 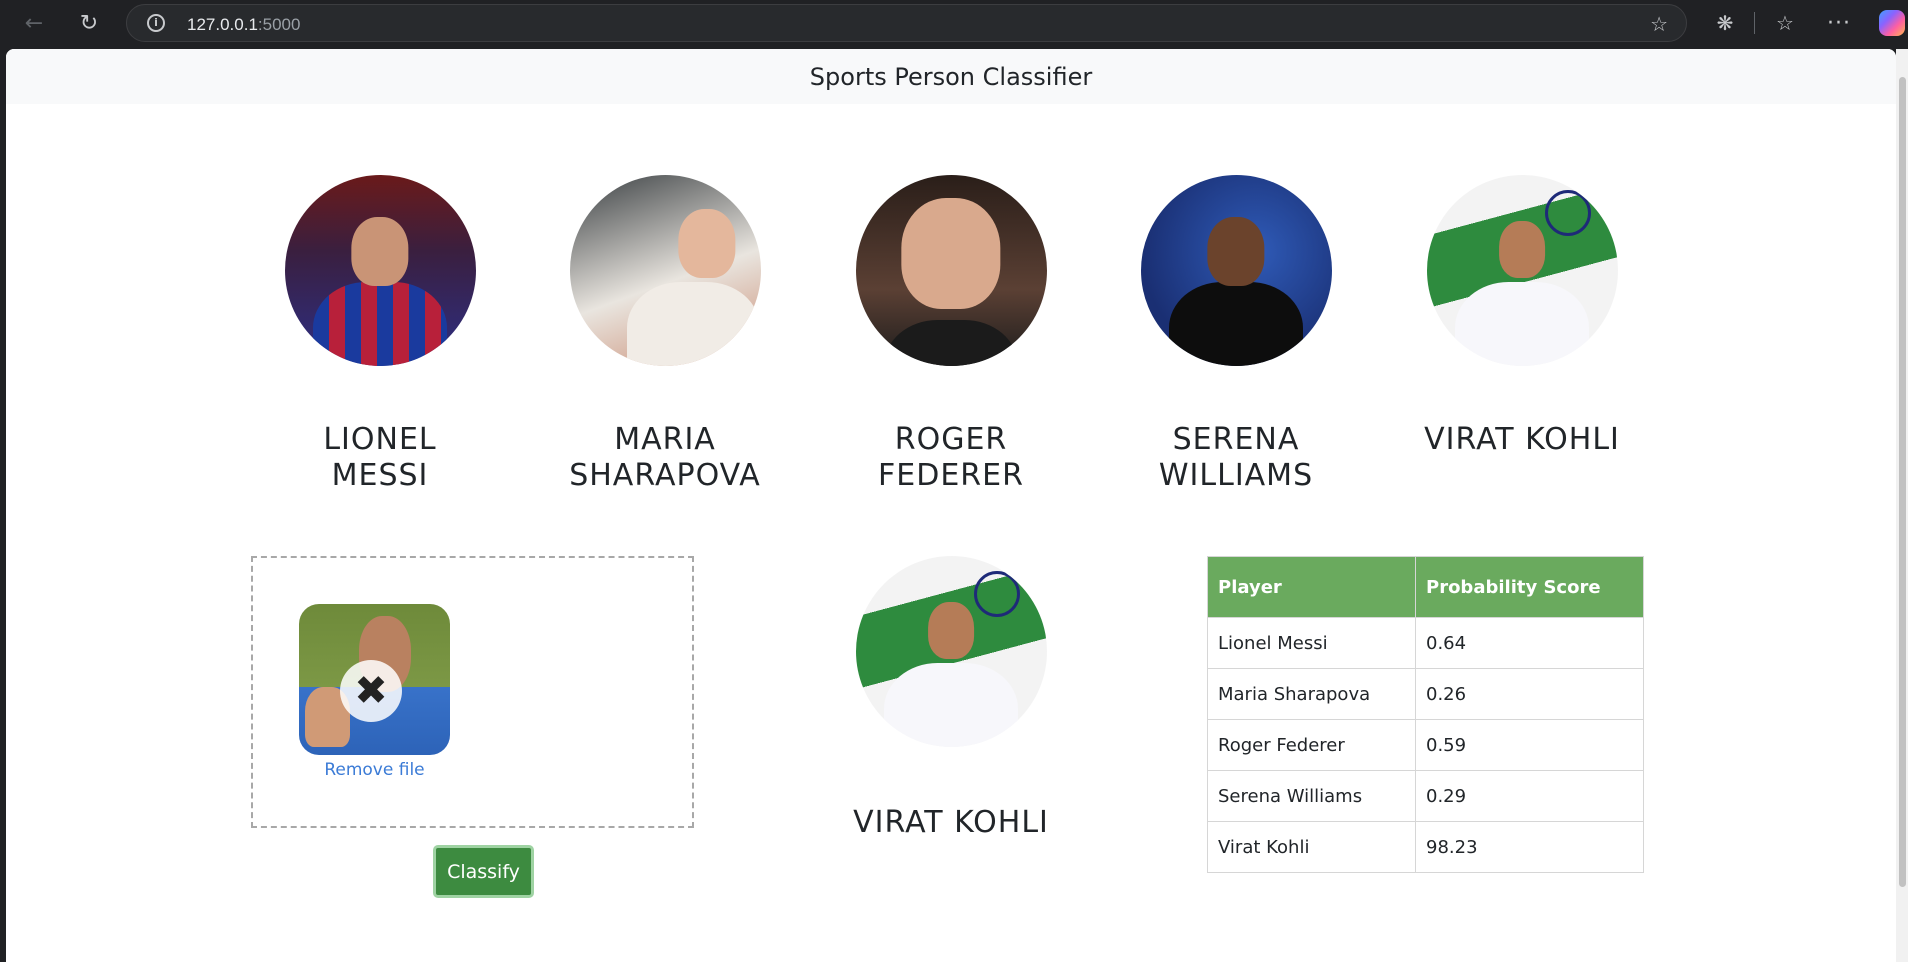 I want to click on column-header-player: Player, so click(x=1311, y=587).